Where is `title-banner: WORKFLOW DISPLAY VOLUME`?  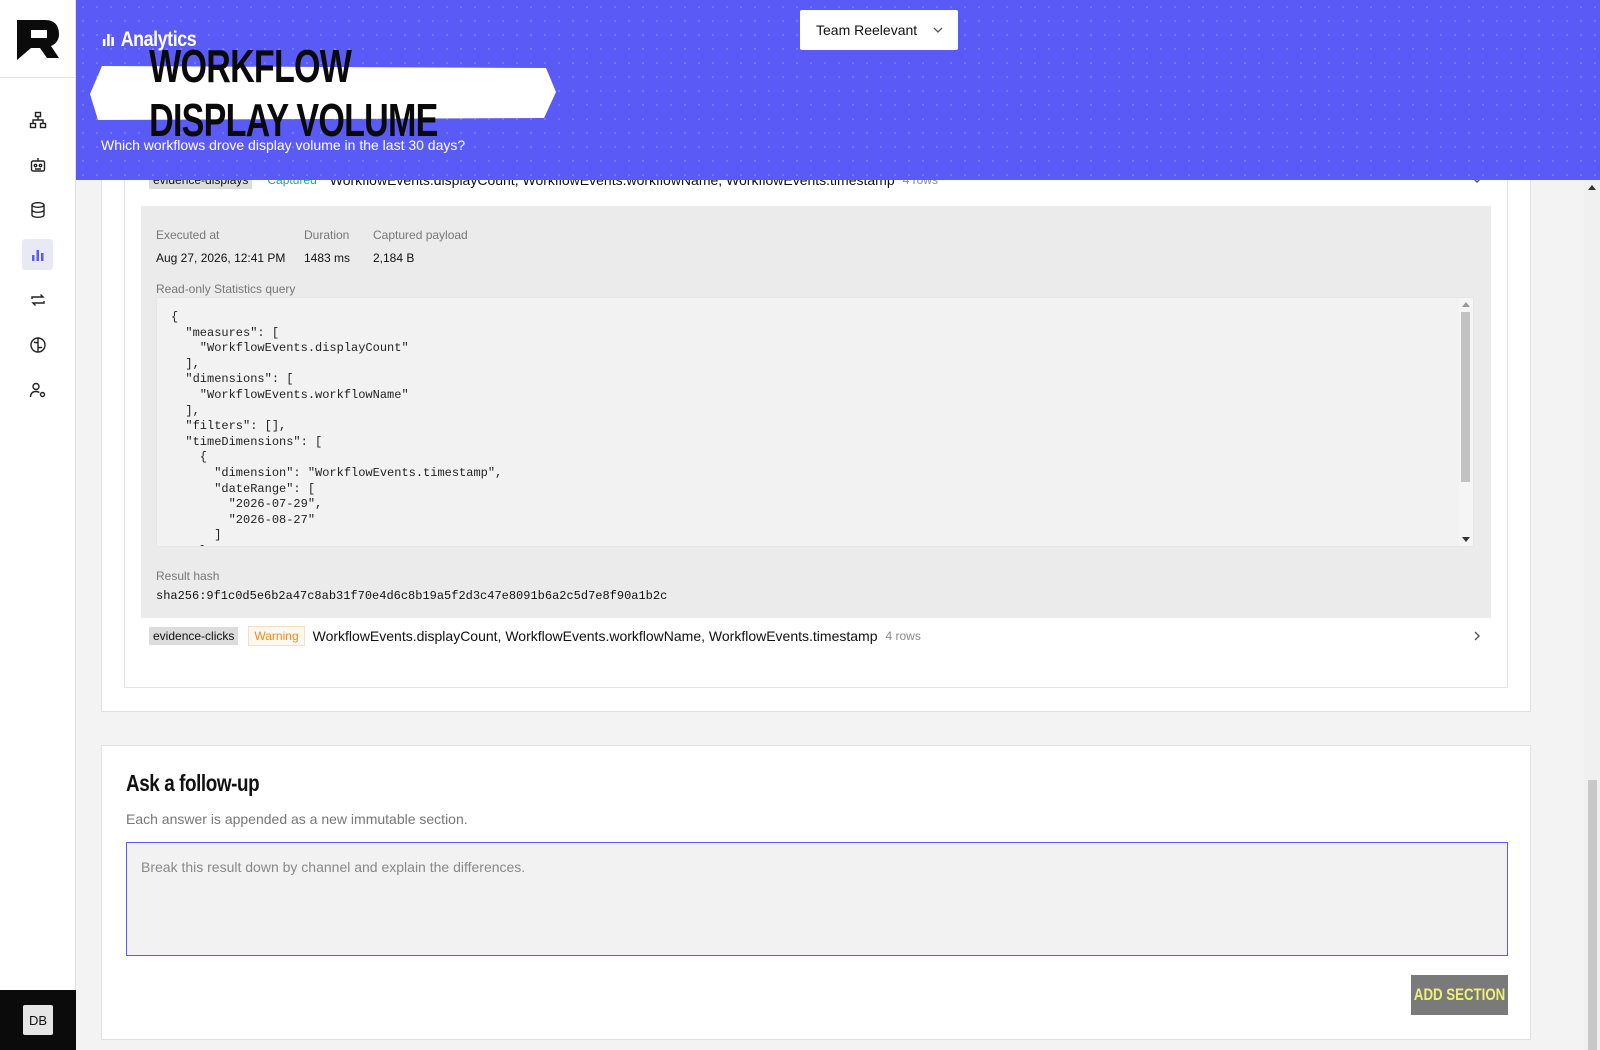 title-banner: WORKFLOW DISPLAY VOLUME is located at coordinates (323, 93).